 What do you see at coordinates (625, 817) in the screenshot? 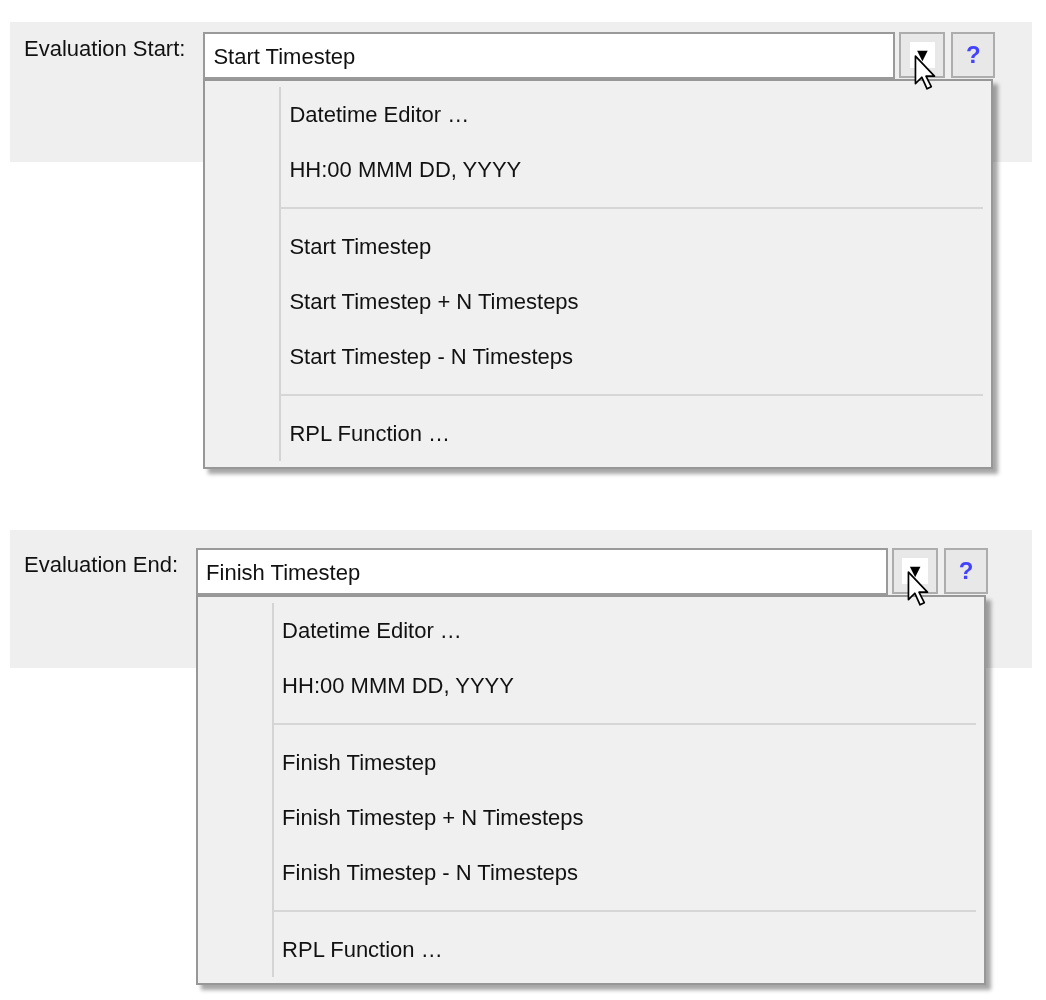
I see `menu-item: Finish Timestep + N Timesteps` at bounding box center [625, 817].